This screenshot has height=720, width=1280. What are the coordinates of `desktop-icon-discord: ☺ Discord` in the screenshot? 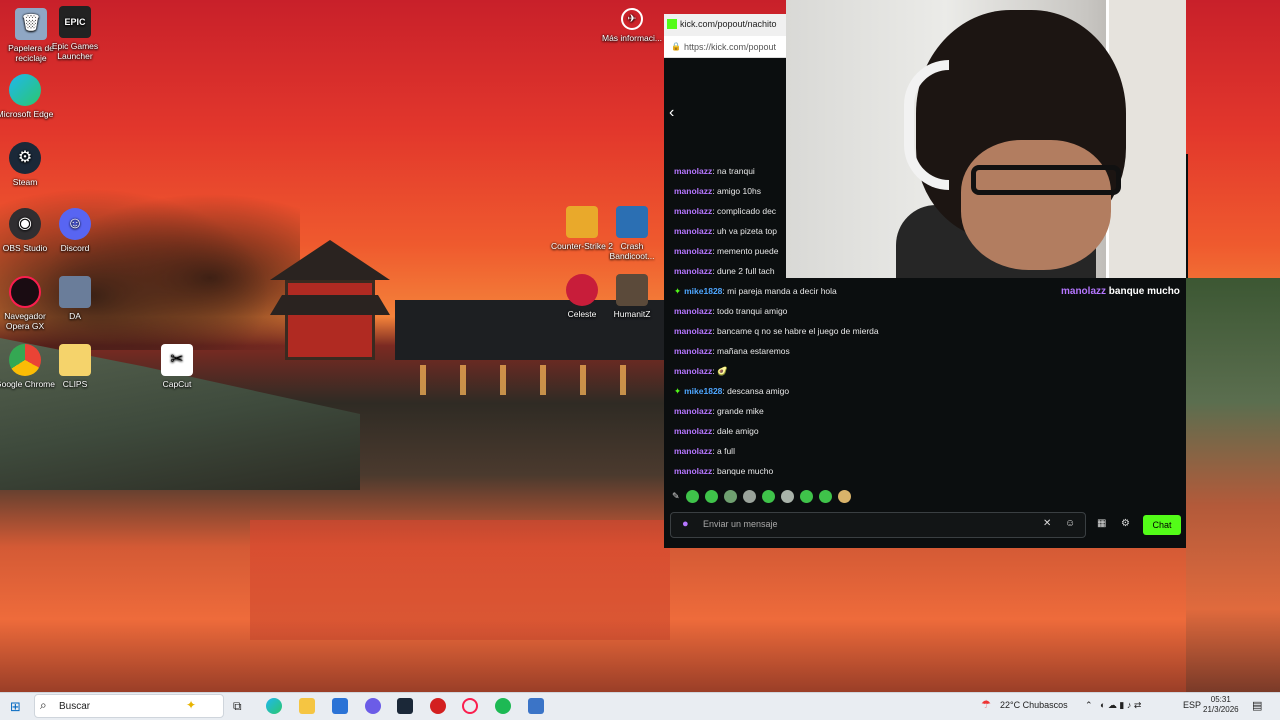 It's located at (75, 230).